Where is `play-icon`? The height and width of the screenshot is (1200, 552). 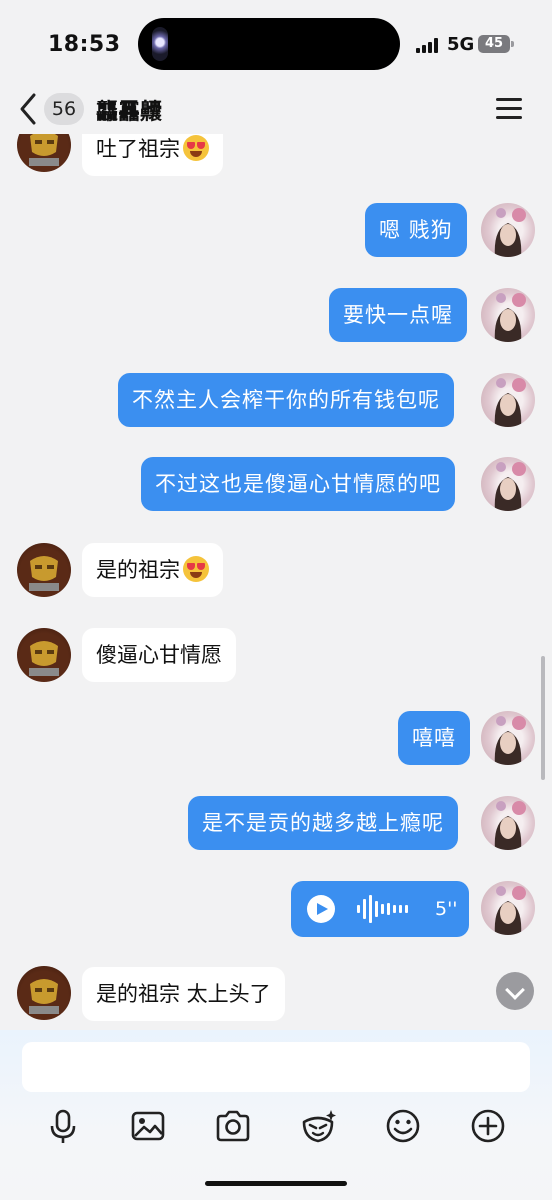 play-icon is located at coordinates (321, 909).